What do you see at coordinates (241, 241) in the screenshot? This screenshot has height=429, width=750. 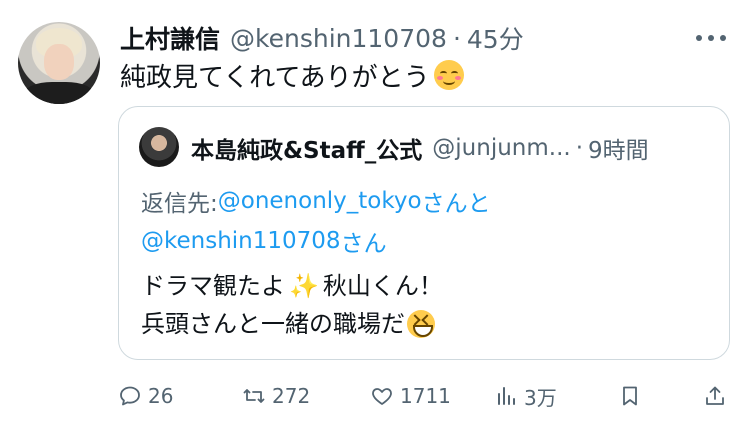 I see `mention-link: @kenshin110708` at bounding box center [241, 241].